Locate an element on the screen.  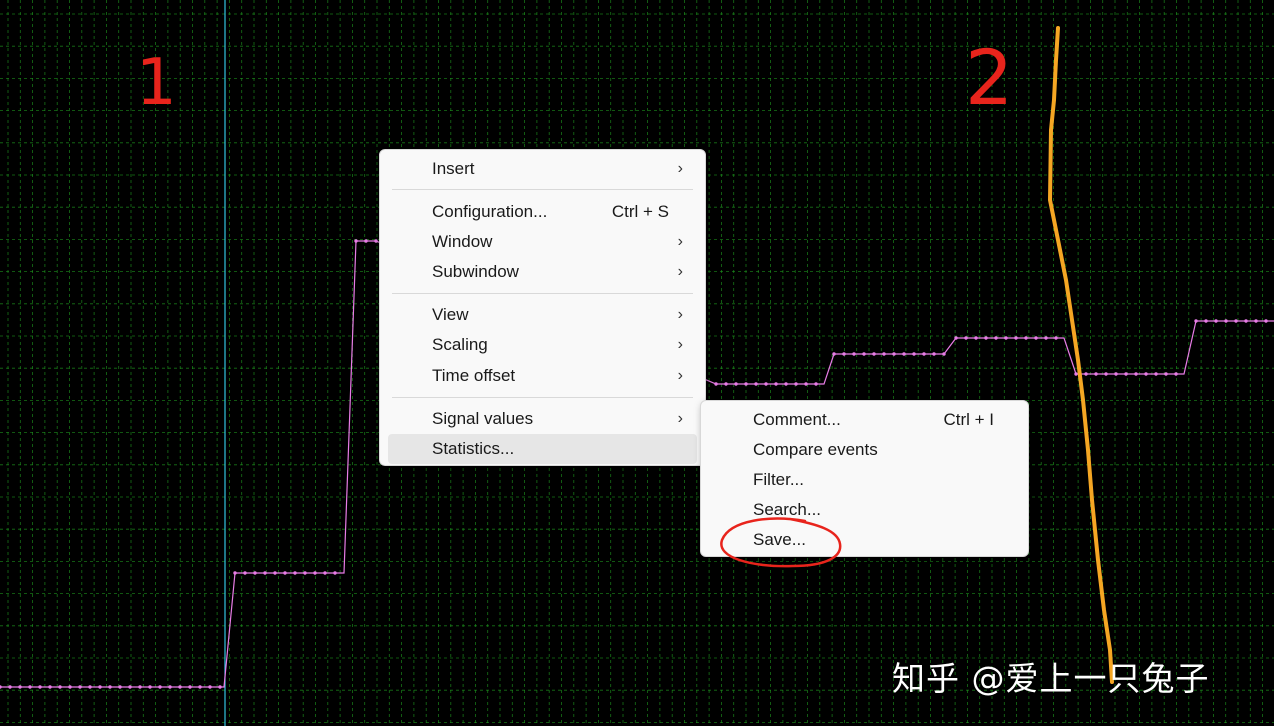
submenu-item-comment: Comment... Ctrl + I is located at coordinates (864, 420).